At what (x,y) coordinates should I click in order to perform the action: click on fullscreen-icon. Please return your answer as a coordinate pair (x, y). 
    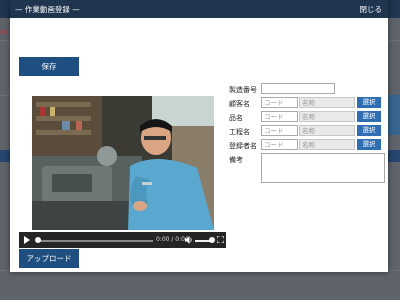
    Looking at the image, I should click on (220, 239).